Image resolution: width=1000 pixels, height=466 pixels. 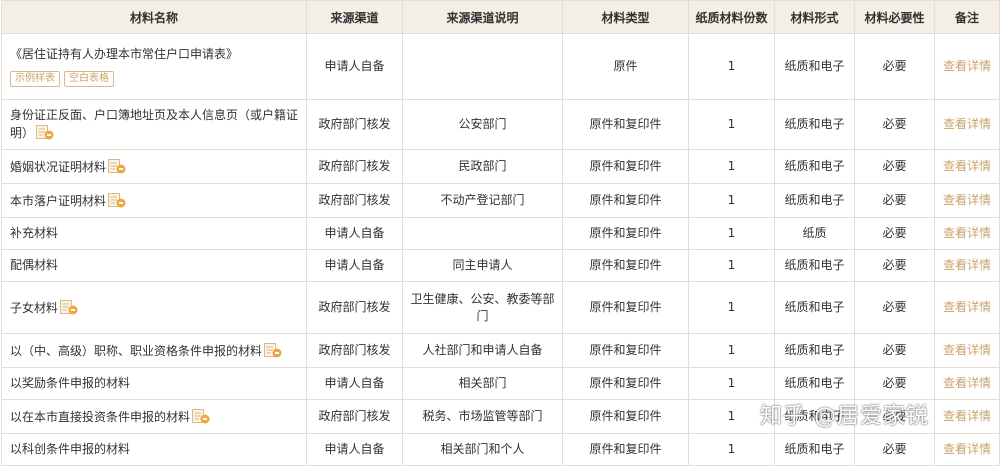 I want to click on form-cell: 纸质, so click(x=814, y=233).